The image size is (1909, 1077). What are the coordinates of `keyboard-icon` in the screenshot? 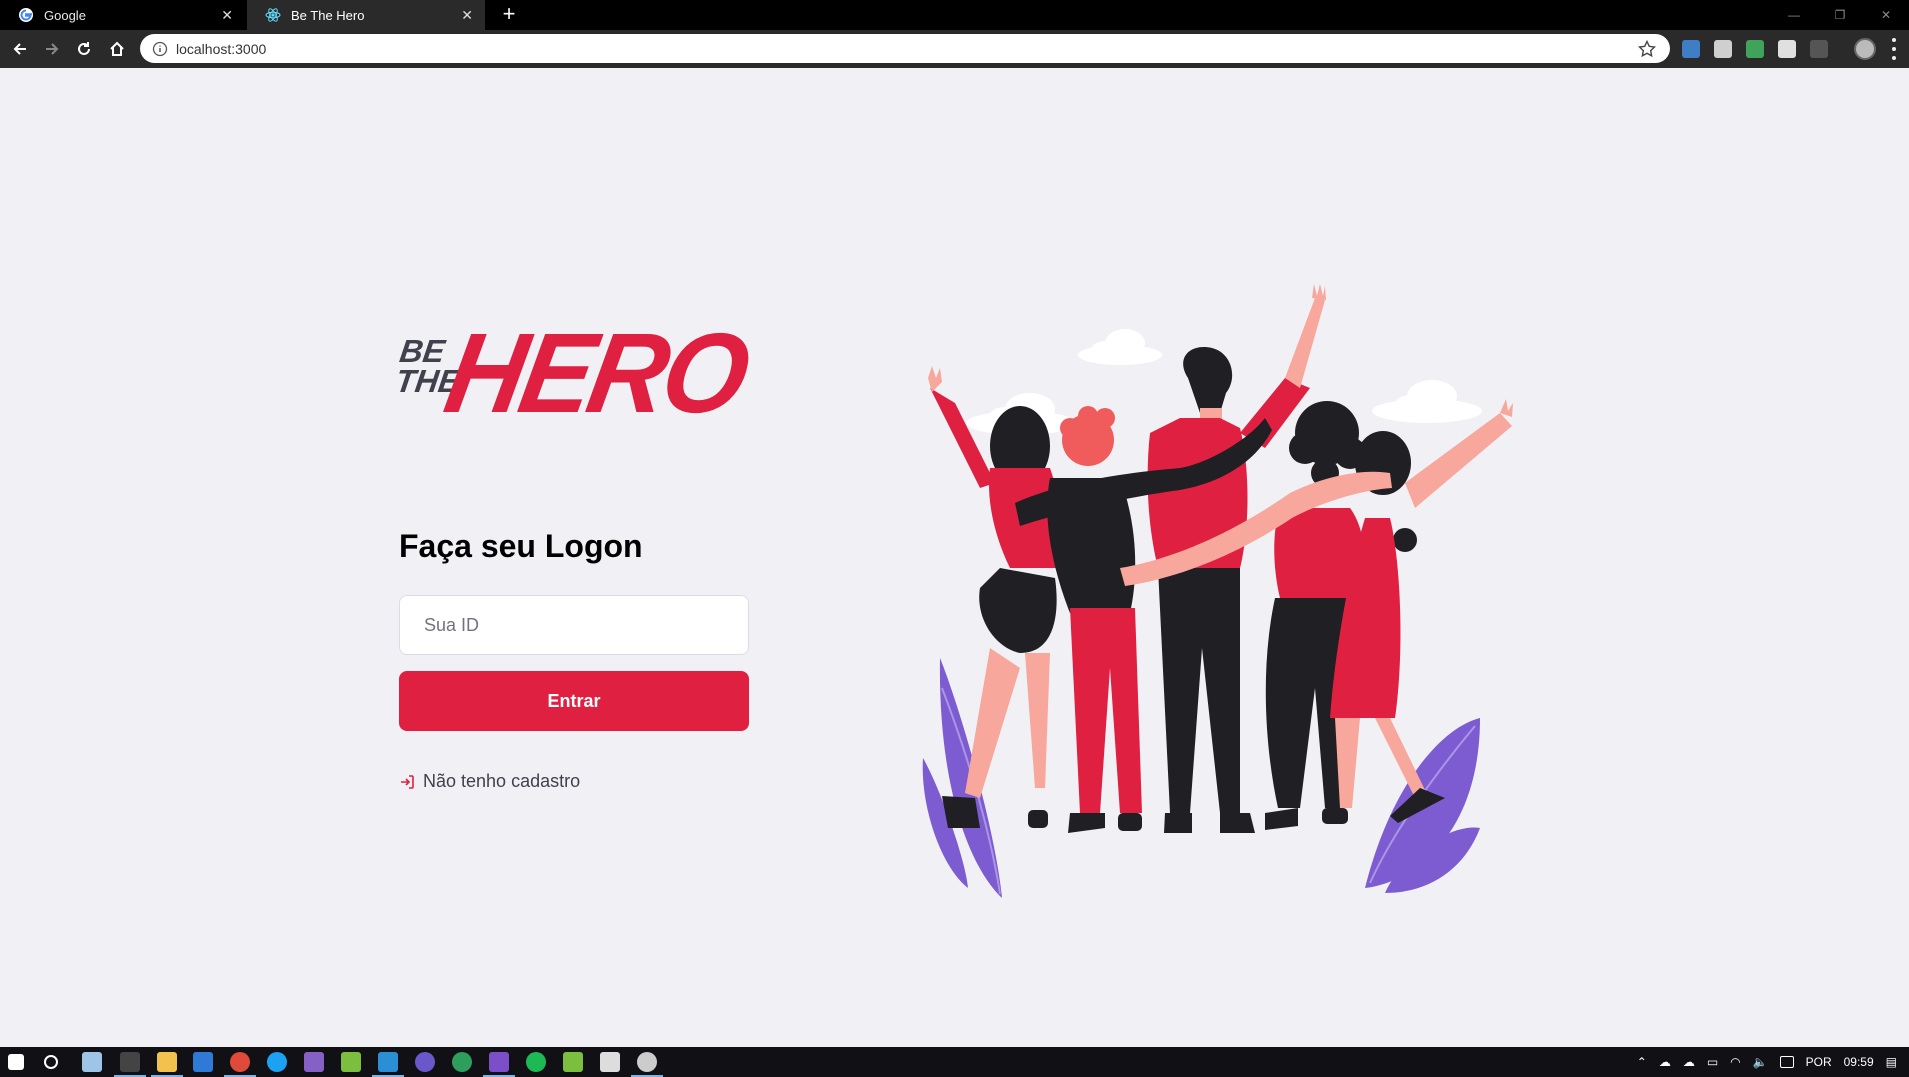 It's located at (1786, 1062).